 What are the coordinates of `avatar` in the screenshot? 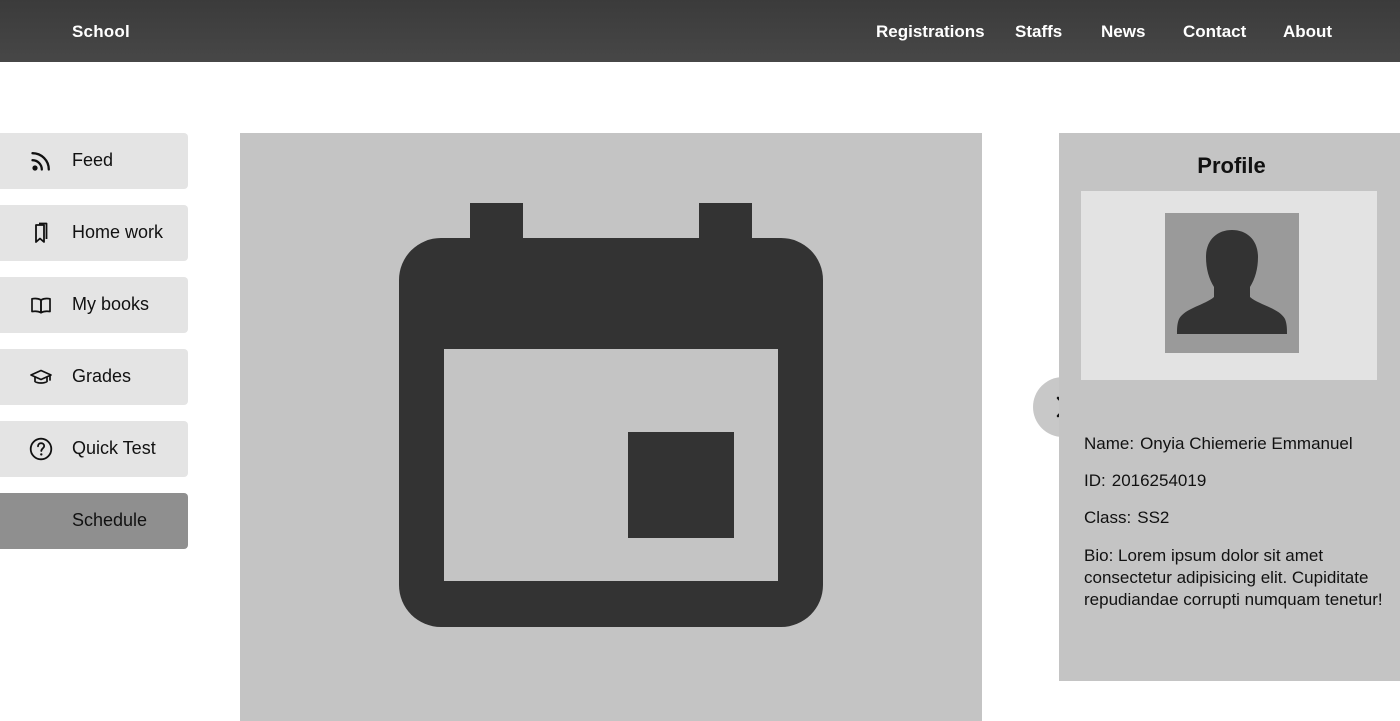 It's located at (1232, 283).